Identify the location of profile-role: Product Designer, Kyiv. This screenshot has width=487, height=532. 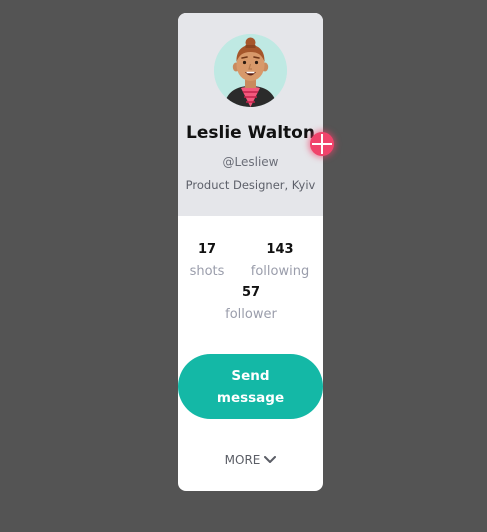
(250, 185).